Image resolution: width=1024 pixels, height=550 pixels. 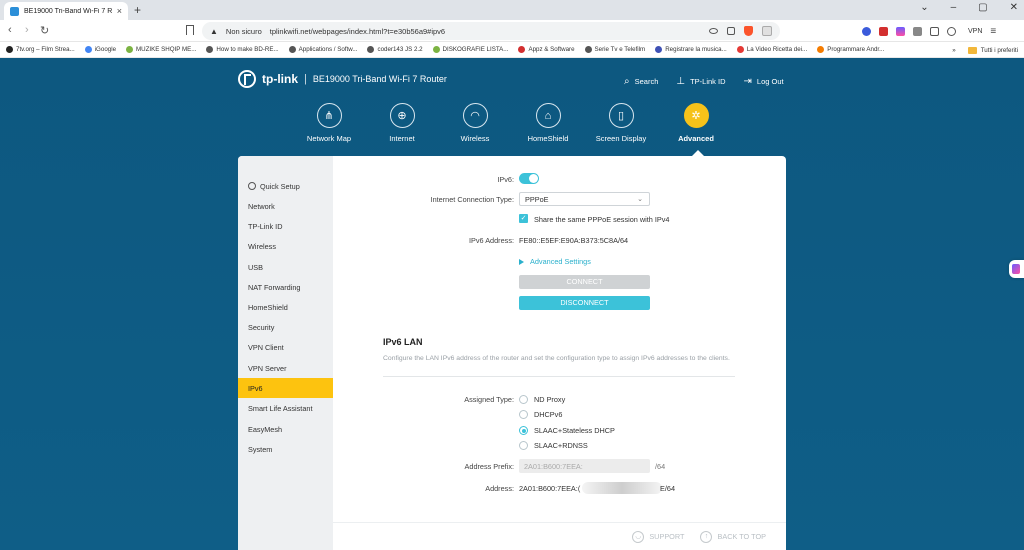 What do you see at coordinates (285, 307) in the screenshot?
I see `sidebar-item-homeshield: HomeShield` at bounding box center [285, 307].